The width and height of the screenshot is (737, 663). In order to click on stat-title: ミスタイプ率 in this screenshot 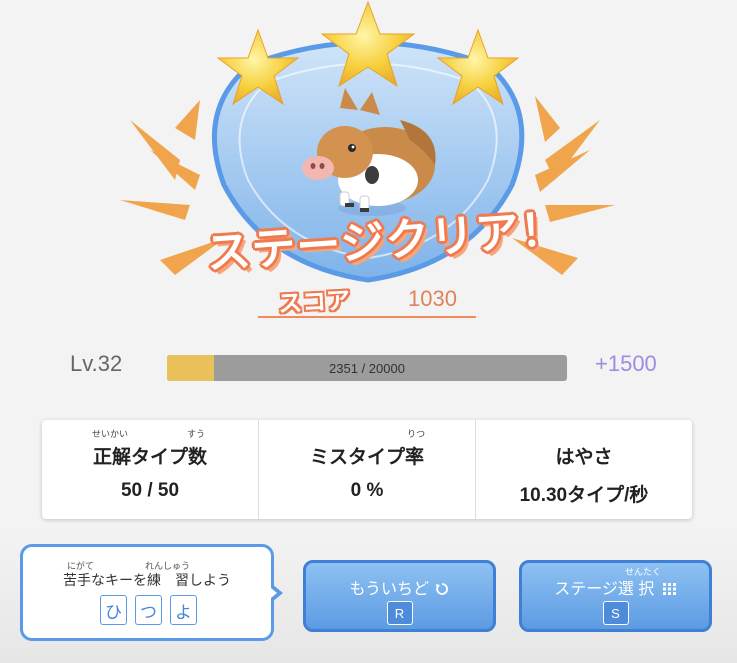, I will do `click(366, 457)`.